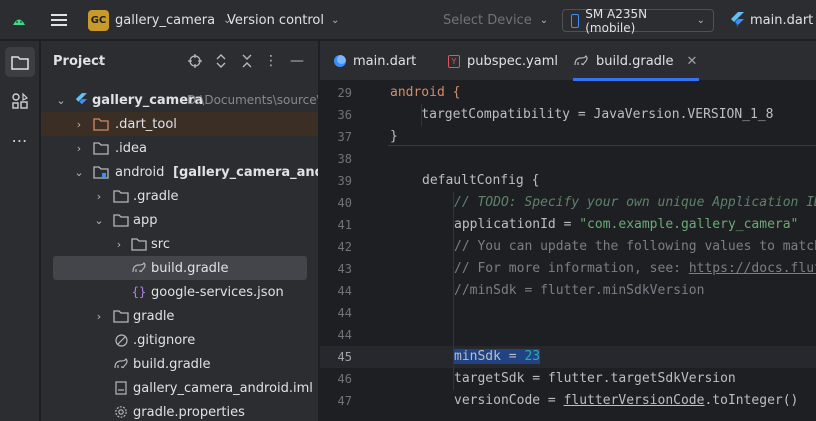 The height and width of the screenshot is (421, 816). Describe the element at coordinates (692, 61) in the screenshot. I see `close-icon: ✕` at that location.